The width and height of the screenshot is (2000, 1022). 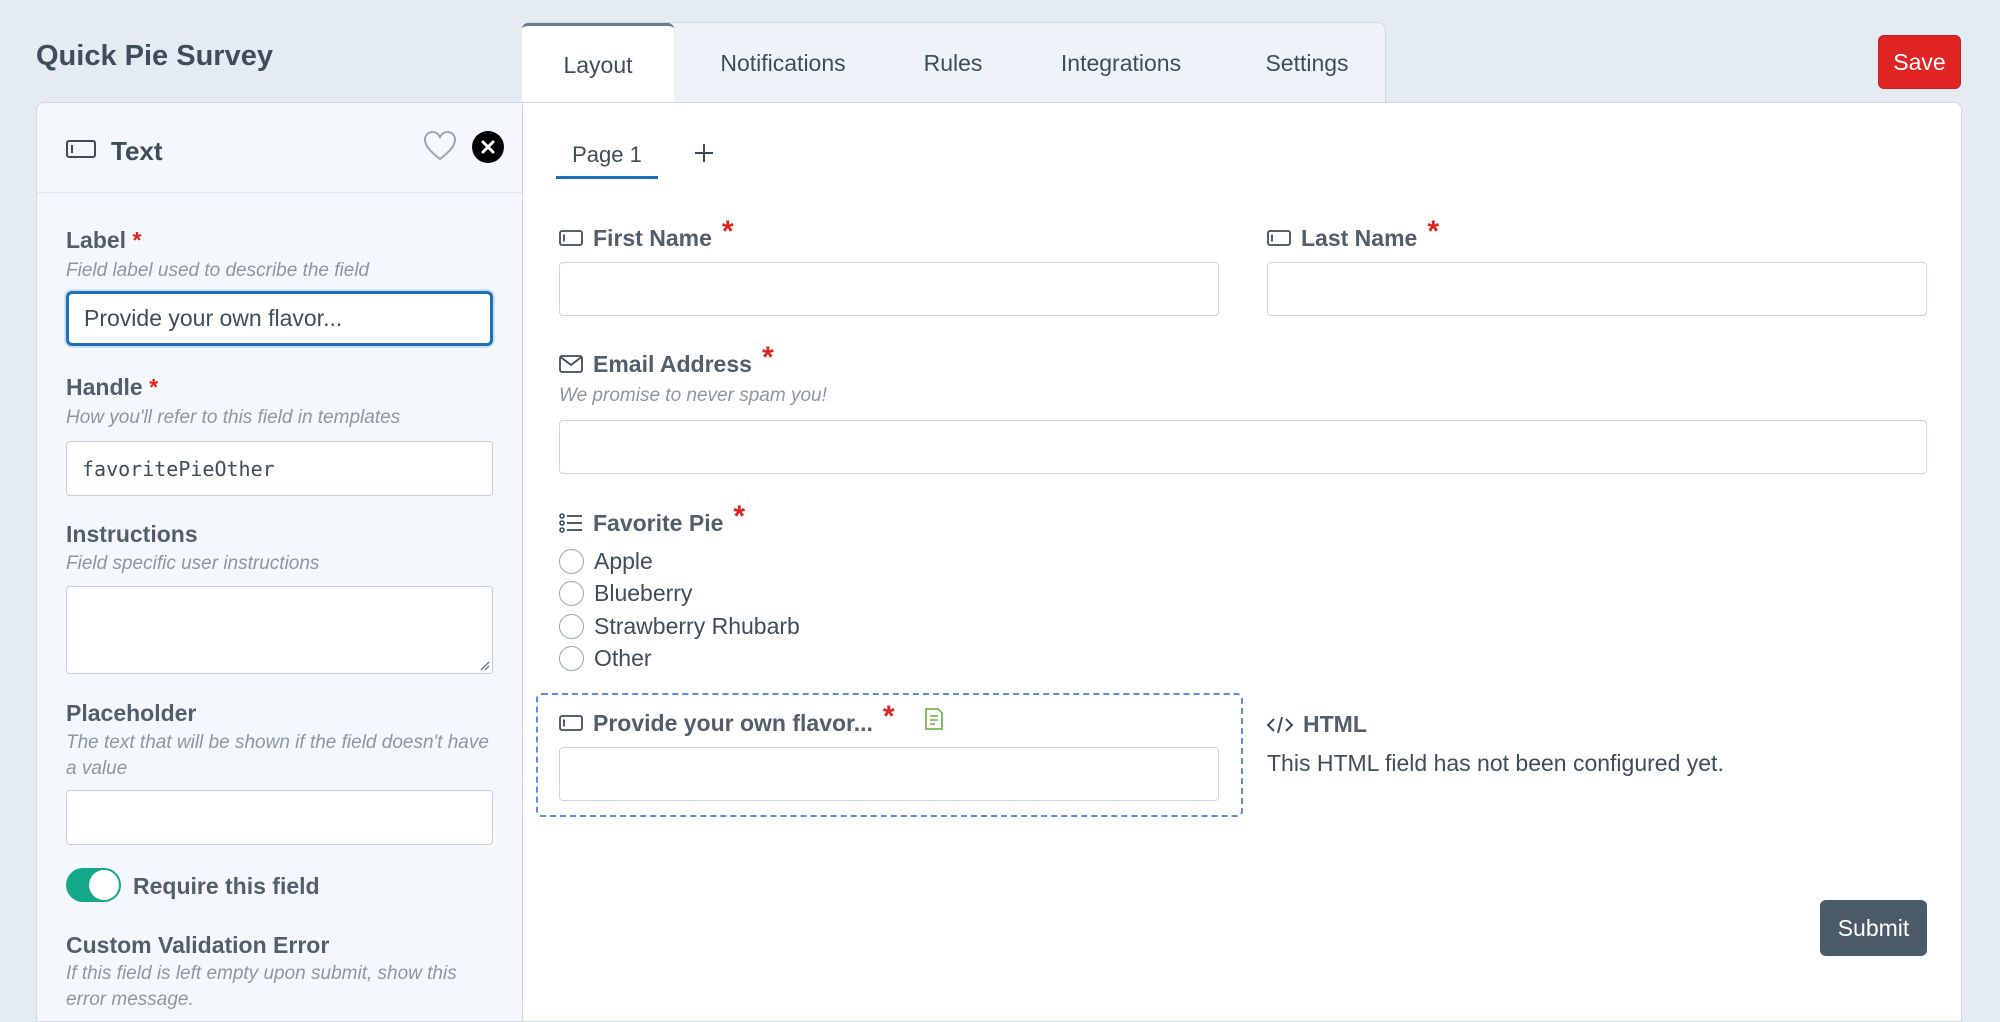 What do you see at coordinates (131, 713) in the screenshot?
I see `placeholder-setting-title: Placeholder` at bounding box center [131, 713].